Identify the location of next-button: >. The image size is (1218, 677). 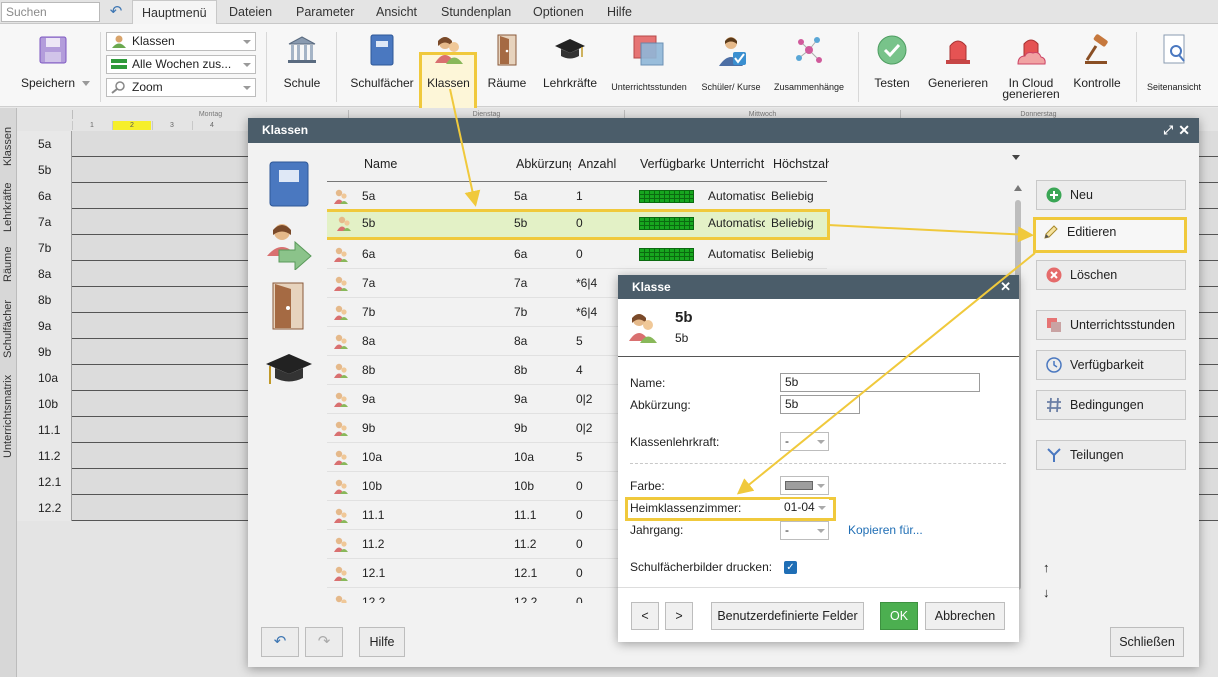
(679, 616).